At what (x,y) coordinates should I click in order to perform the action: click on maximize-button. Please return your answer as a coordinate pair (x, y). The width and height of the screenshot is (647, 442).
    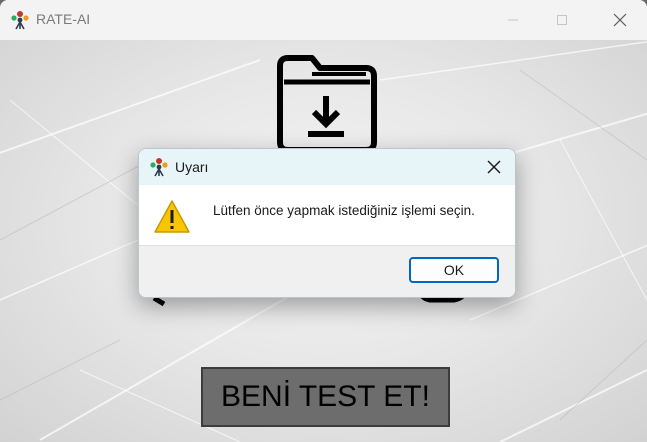
    Looking at the image, I should click on (562, 20).